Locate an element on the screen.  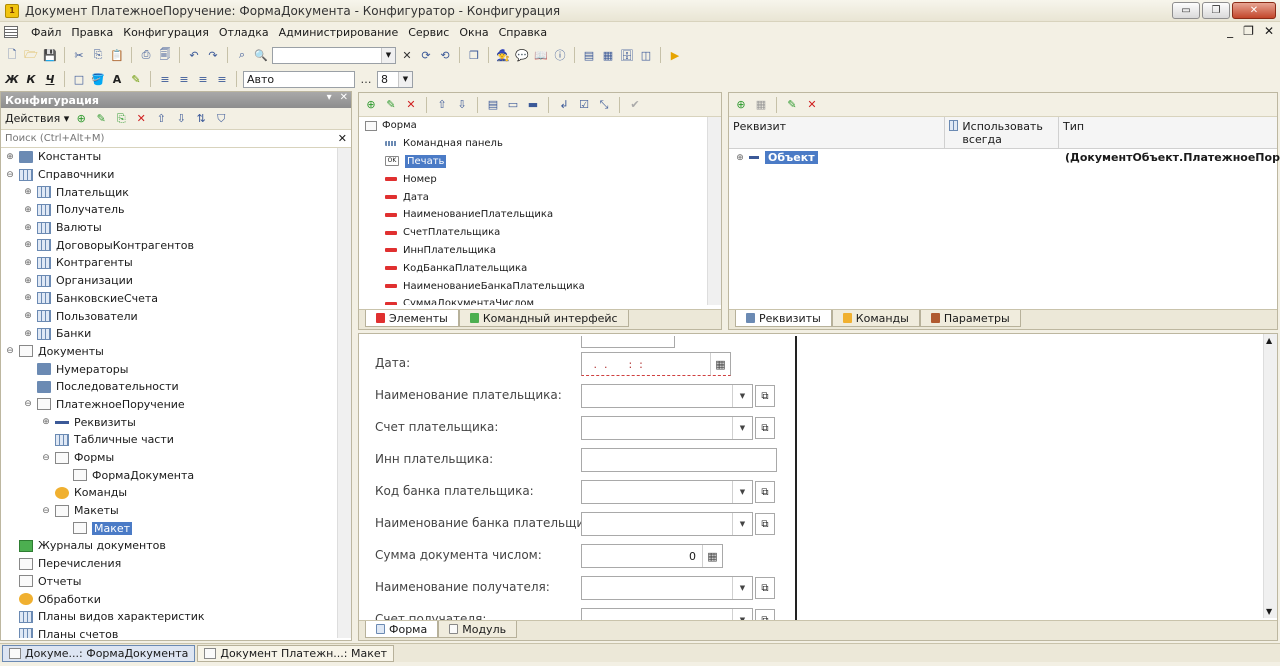
pin-icon: ▾ is located at coordinates (329, 97).